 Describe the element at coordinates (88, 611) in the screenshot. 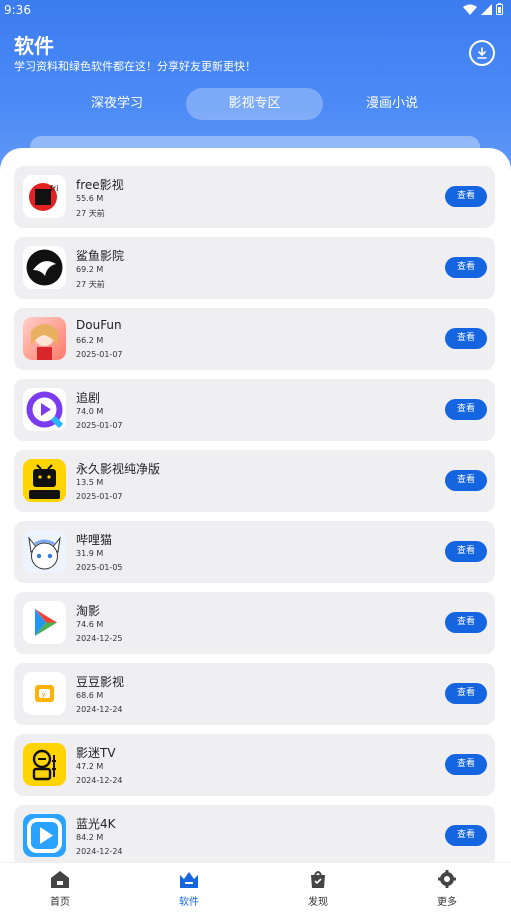

I see `app-name: 淘影` at that location.